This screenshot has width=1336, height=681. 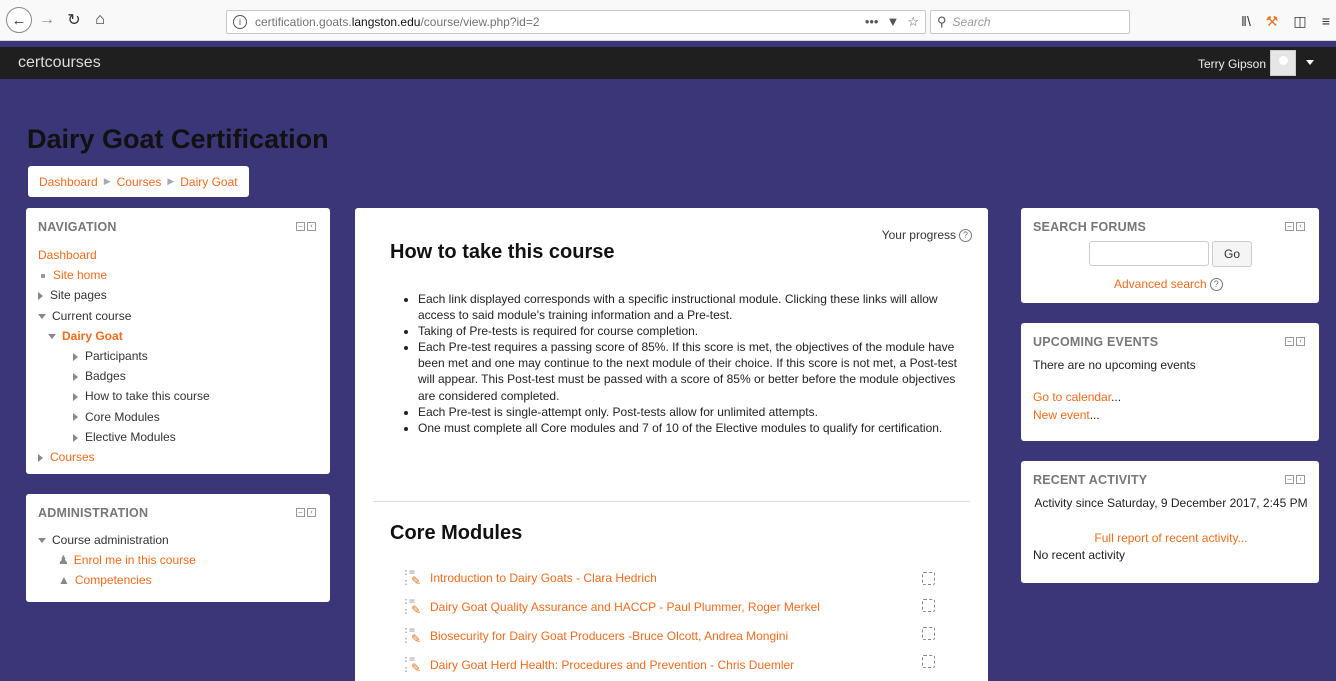 What do you see at coordinates (43, 276) in the screenshot?
I see `bullet-icon` at bounding box center [43, 276].